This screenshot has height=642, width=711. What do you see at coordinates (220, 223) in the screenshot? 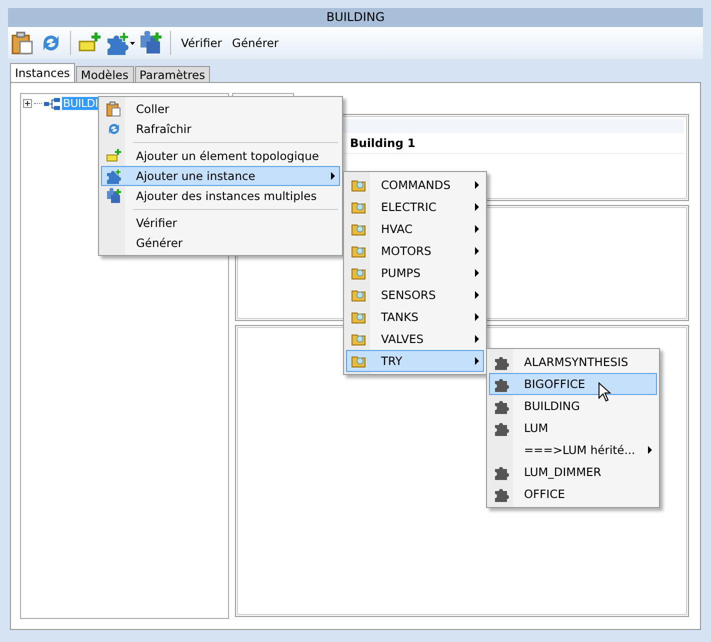
I see `menu-item: Vérifier` at bounding box center [220, 223].